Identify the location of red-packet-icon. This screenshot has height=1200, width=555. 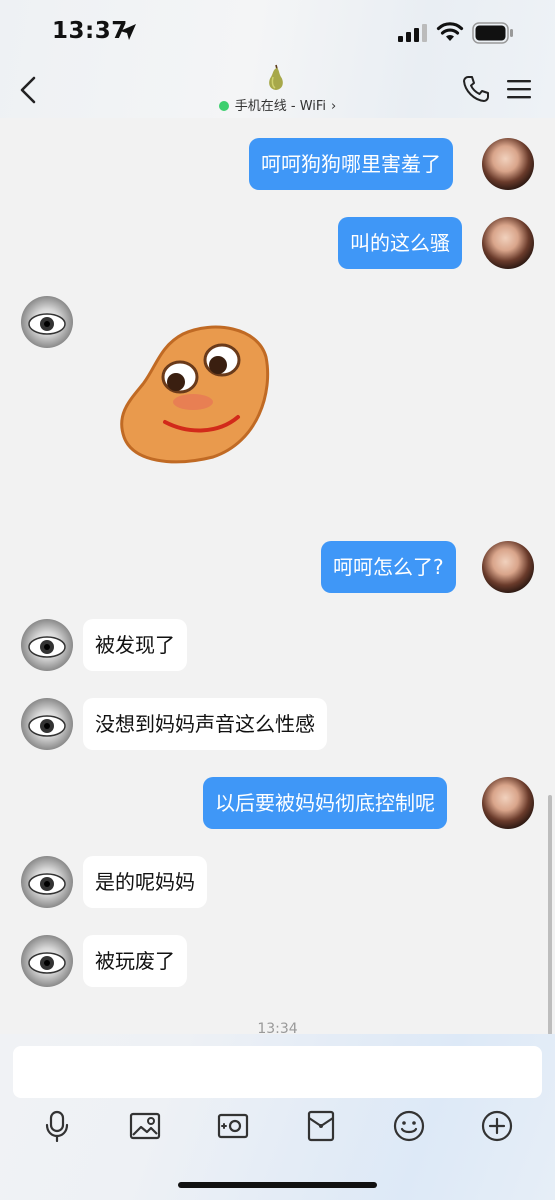
(321, 1126).